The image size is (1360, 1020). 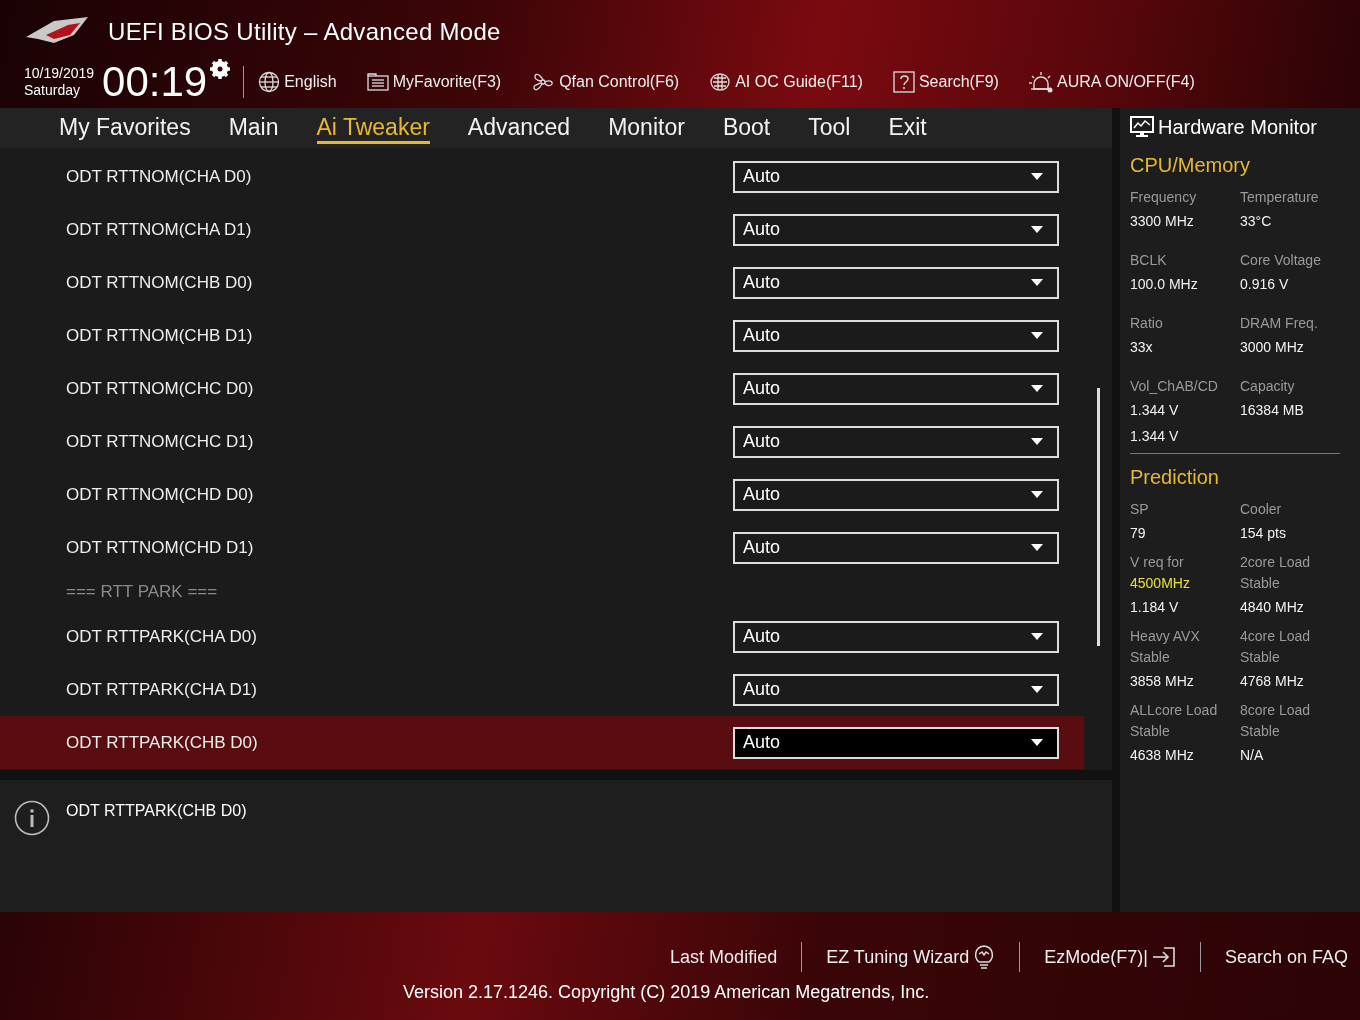 What do you see at coordinates (1276, 562) in the screenshot?
I see `metric-label: 2core Load` at bounding box center [1276, 562].